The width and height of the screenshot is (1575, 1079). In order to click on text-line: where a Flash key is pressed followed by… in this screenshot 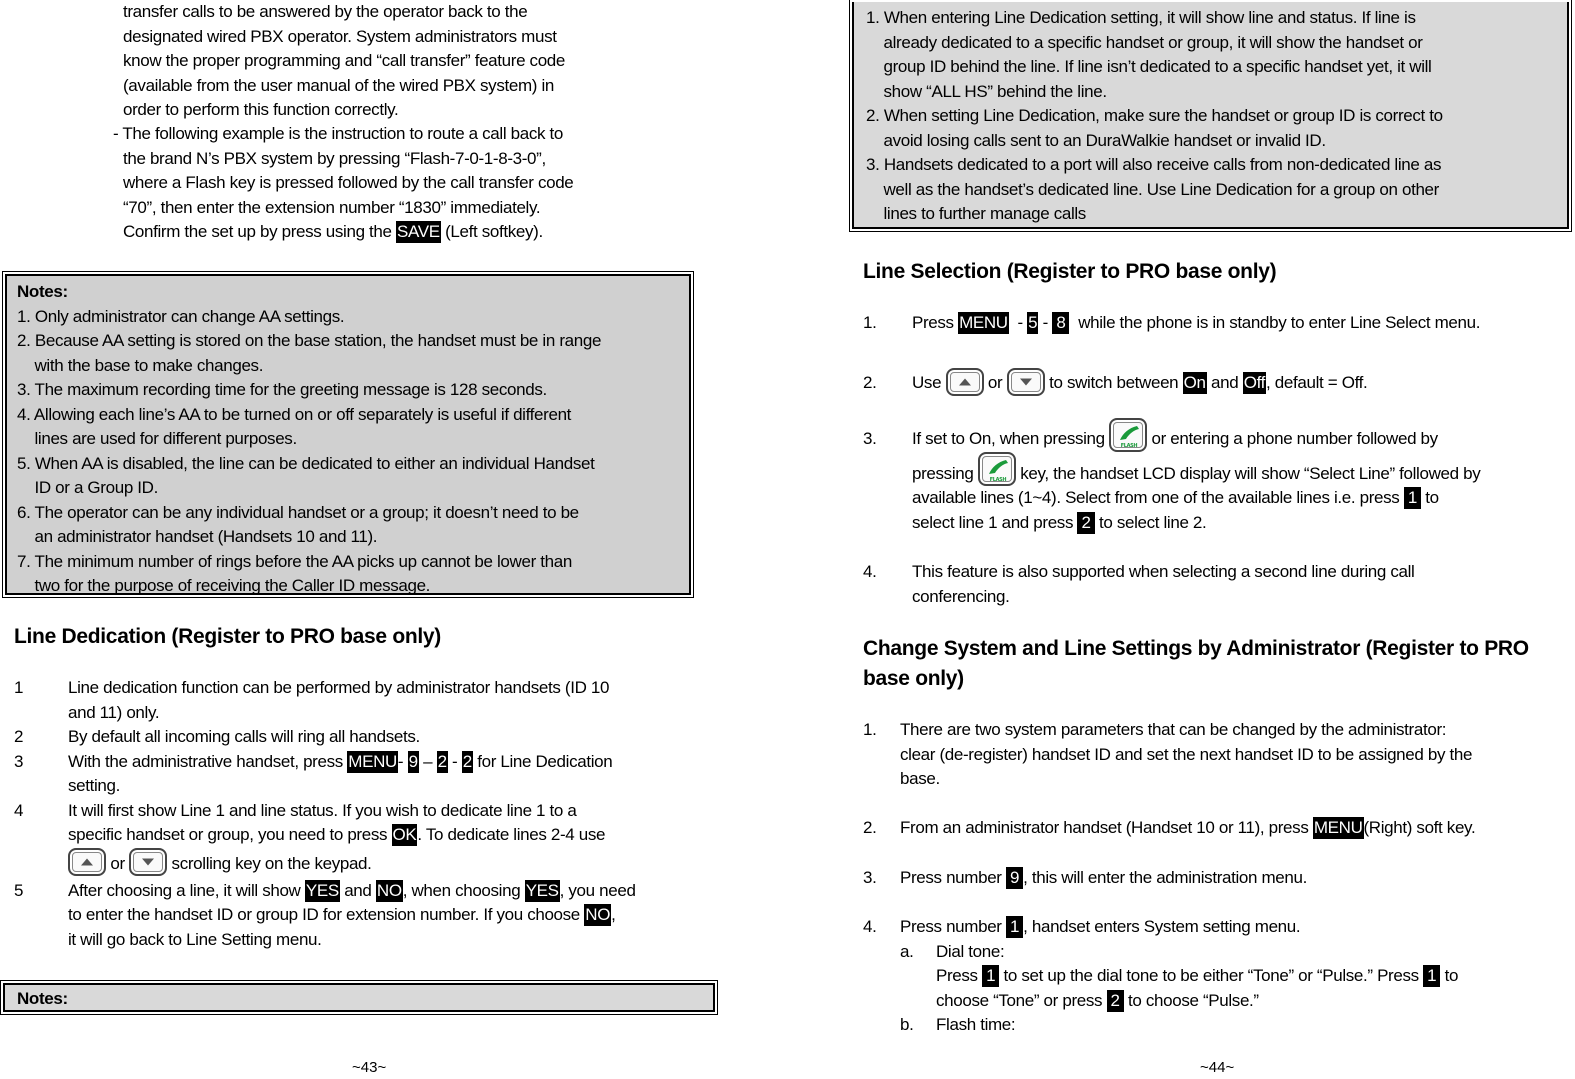, I will do `click(348, 182)`.